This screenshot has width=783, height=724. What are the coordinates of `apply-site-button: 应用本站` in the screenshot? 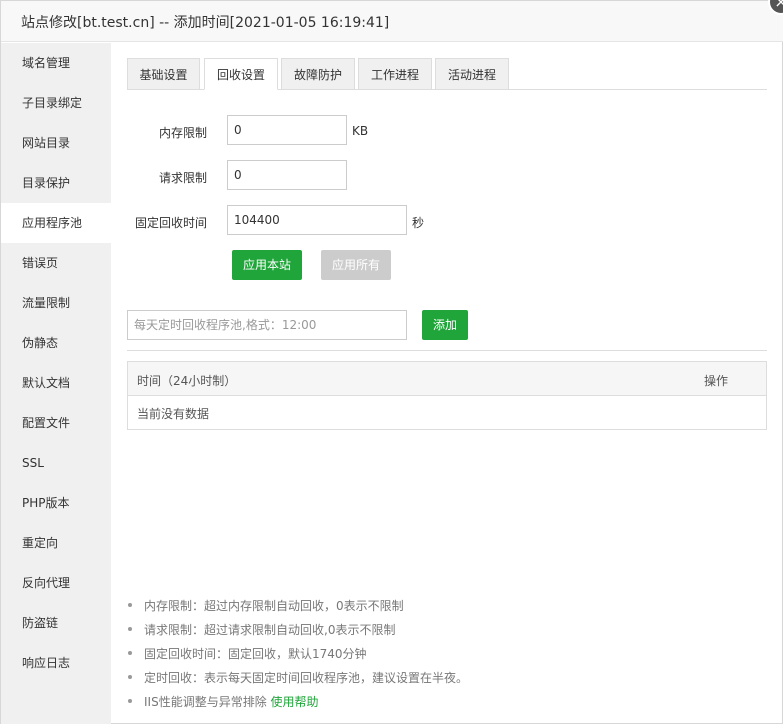 It's located at (267, 265).